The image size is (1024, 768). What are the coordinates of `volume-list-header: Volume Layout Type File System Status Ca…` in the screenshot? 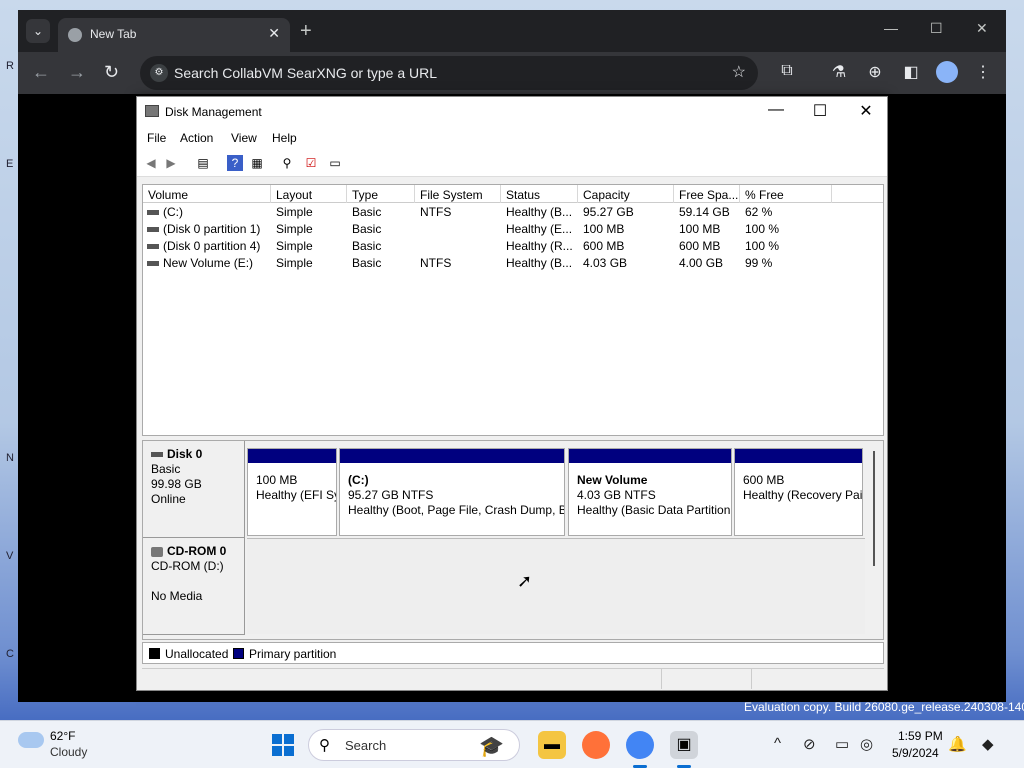 It's located at (513, 194).